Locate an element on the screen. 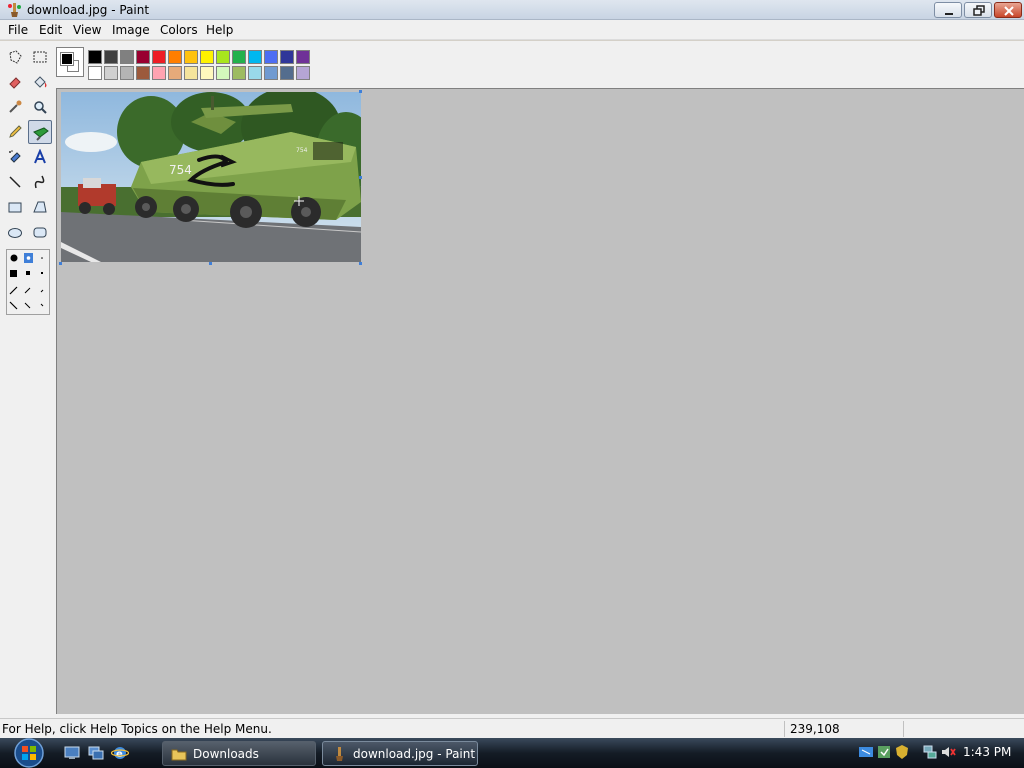  taskbar-button-downloads: Downloads is located at coordinates (239, 753).